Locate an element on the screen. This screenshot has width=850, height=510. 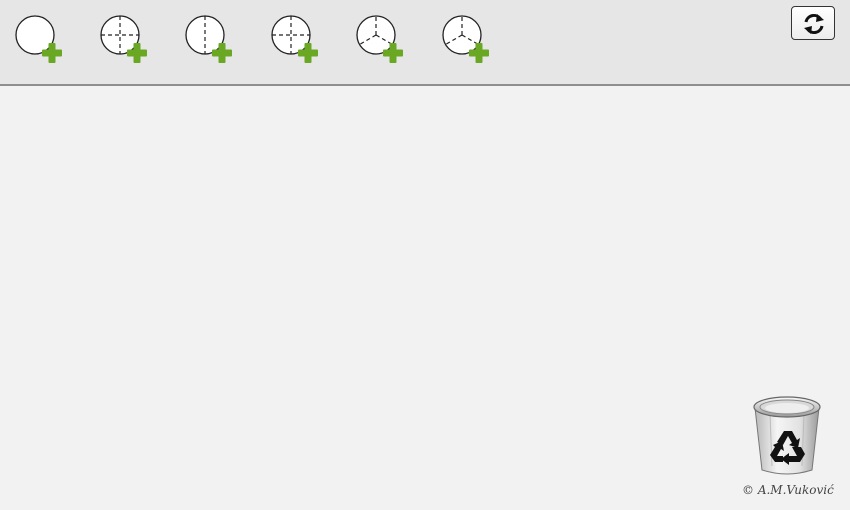
add-thirds-circle-2-button is located at coordinates (465, 39).